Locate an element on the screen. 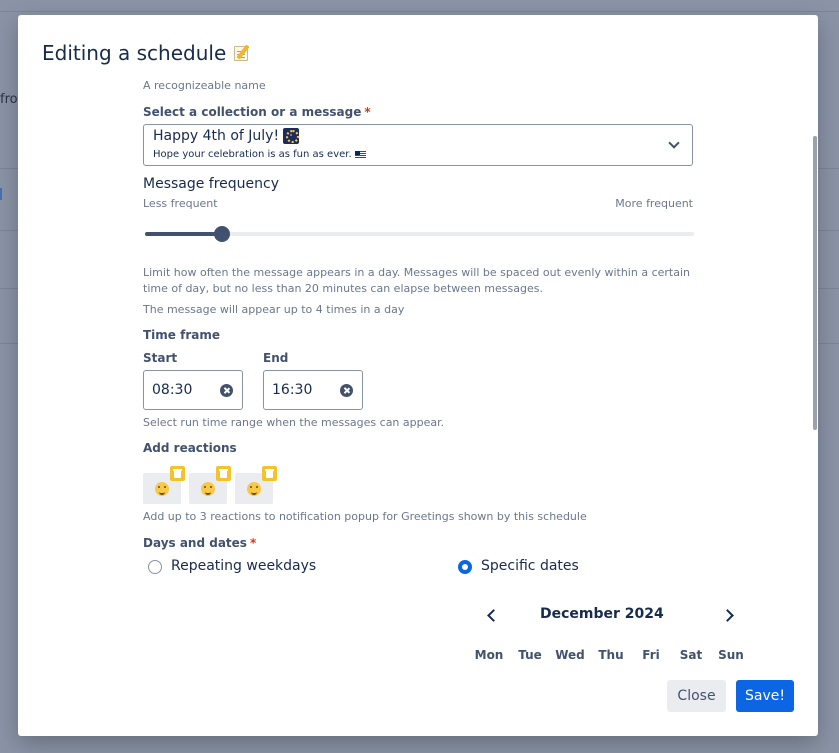 This screenshot has height=753, width=839. selected-message-subtitle: Hope your celebration is as fun as ever. is located at coordinates (259, 154).